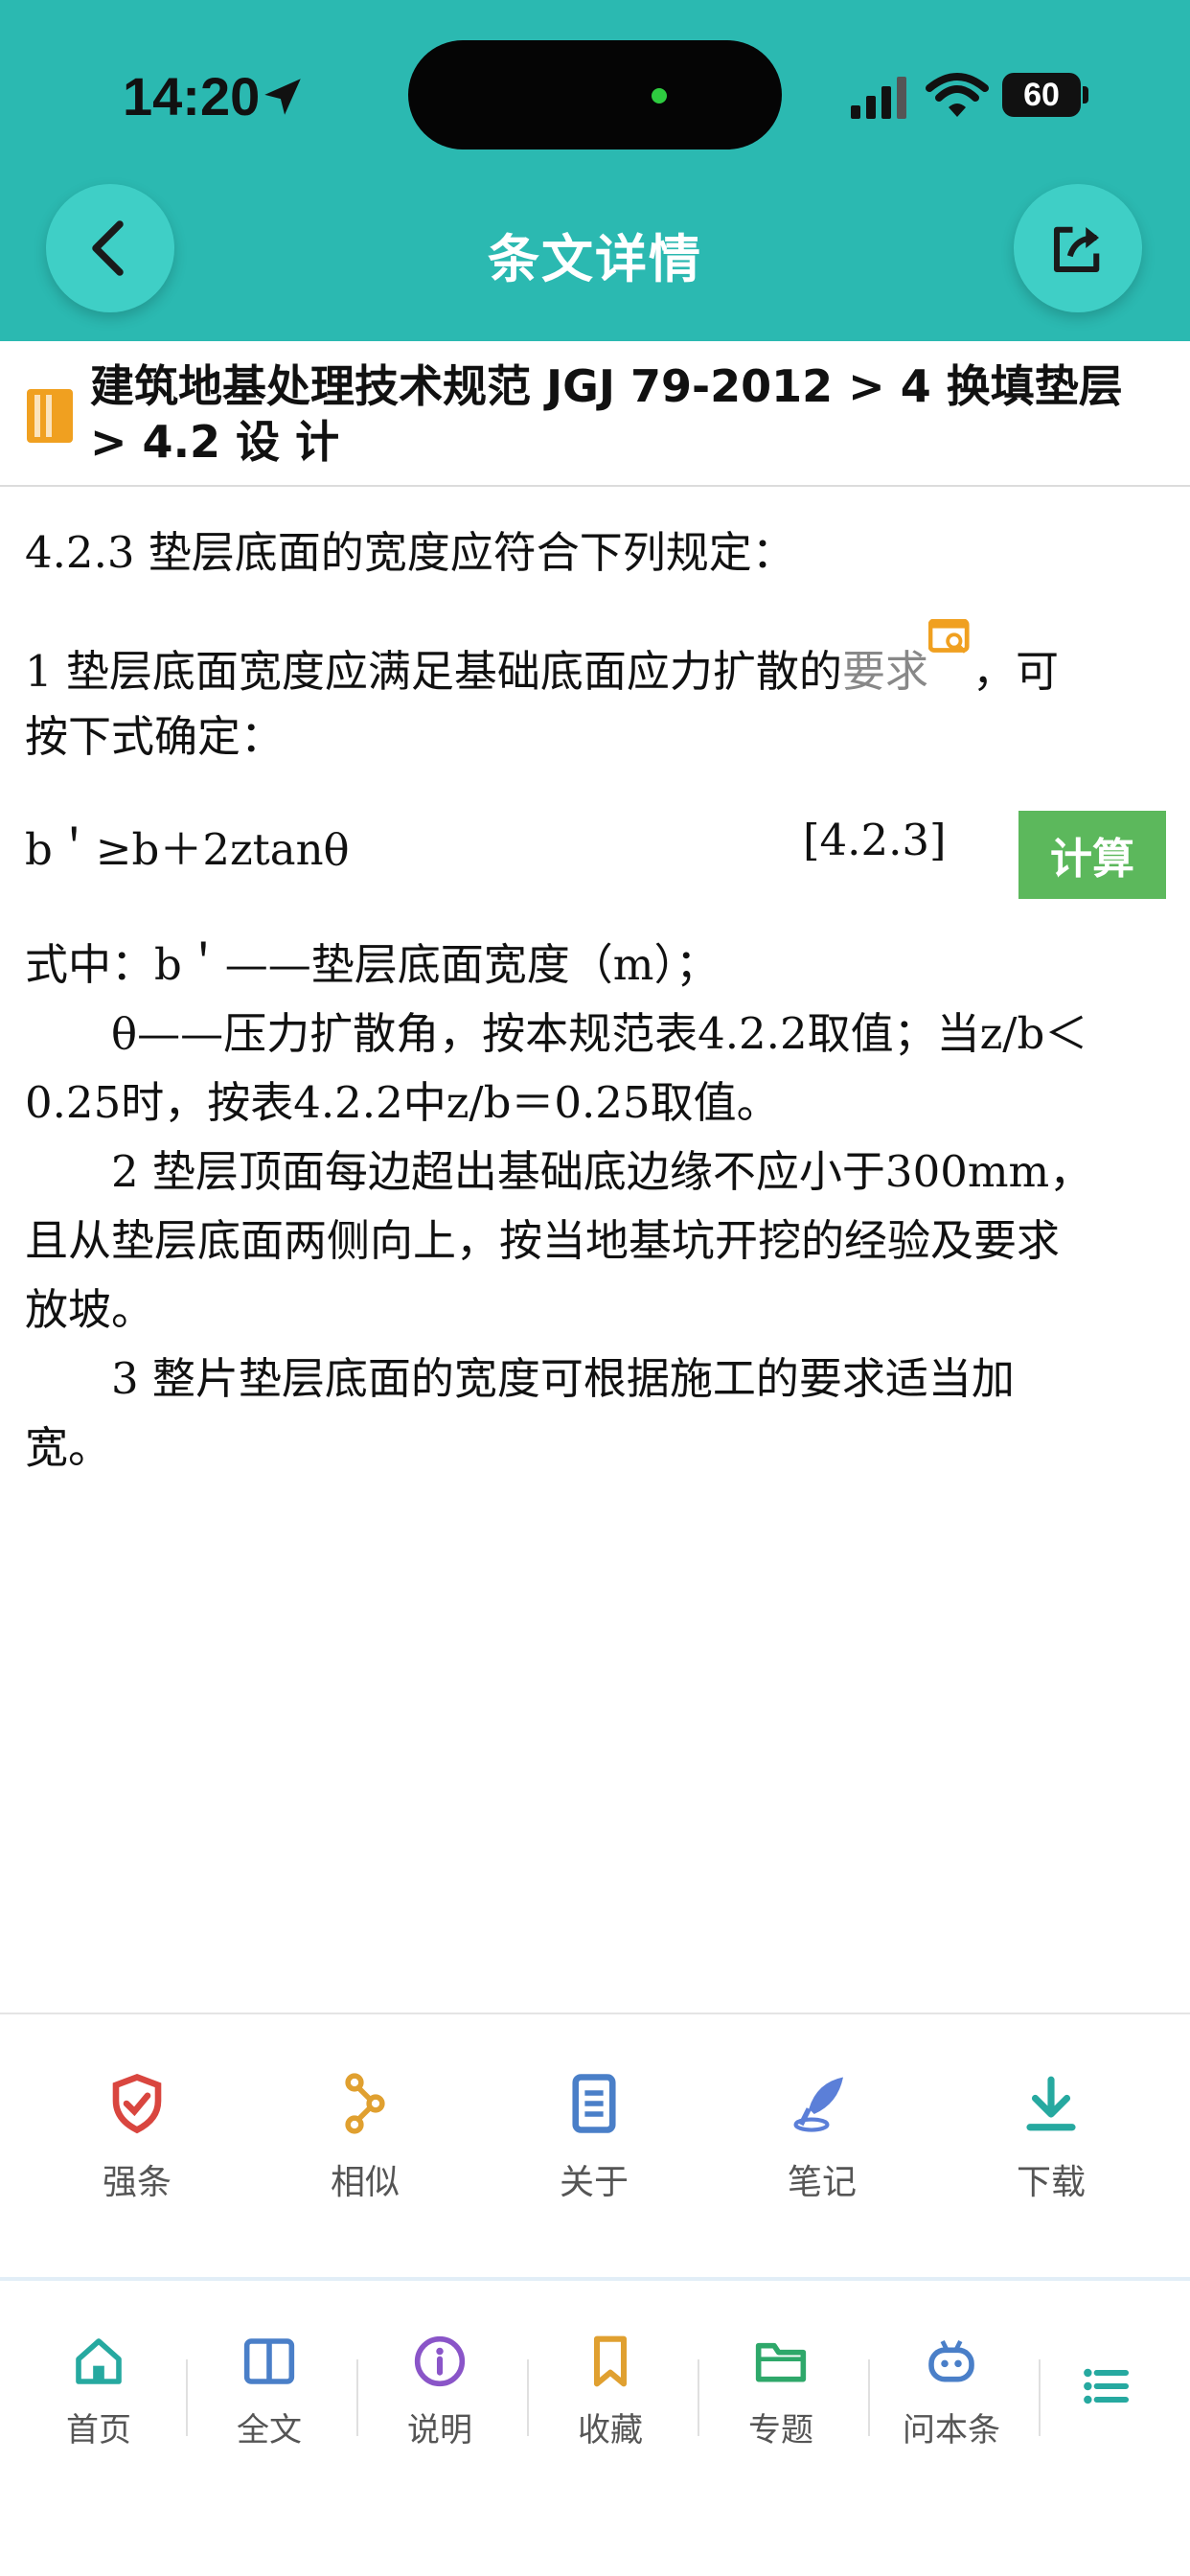 Image resolution: width=1190 pixels, height=2576 pixels. What do you see at coordinates (594, 2103) in the screenshot?
I see `document-icon` at bounding box center [594, 2103].